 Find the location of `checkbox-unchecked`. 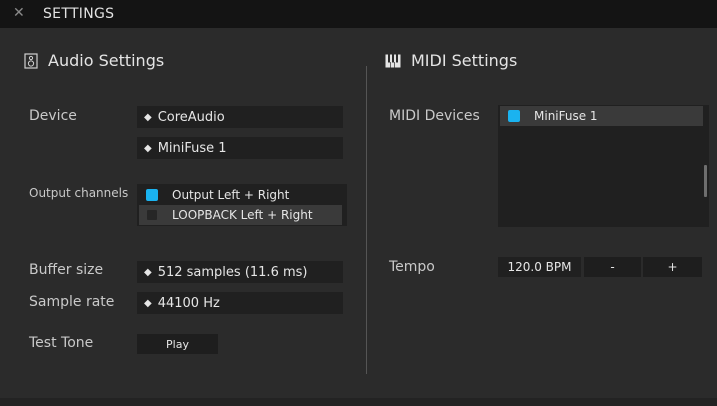

checkbox-unchecked is located at coordinates (152, 215).